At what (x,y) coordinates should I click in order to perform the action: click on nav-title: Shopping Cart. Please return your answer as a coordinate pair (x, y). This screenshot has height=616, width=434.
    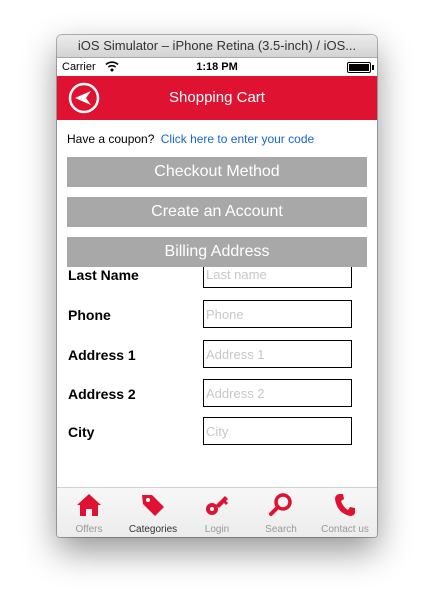
    Looking at the image, I should click on (217, 97).